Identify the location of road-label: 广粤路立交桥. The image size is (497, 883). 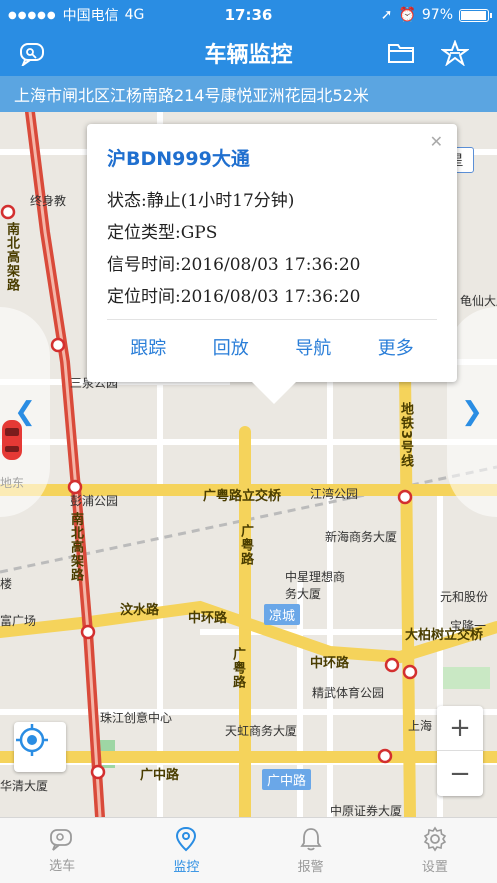
(242, 496).